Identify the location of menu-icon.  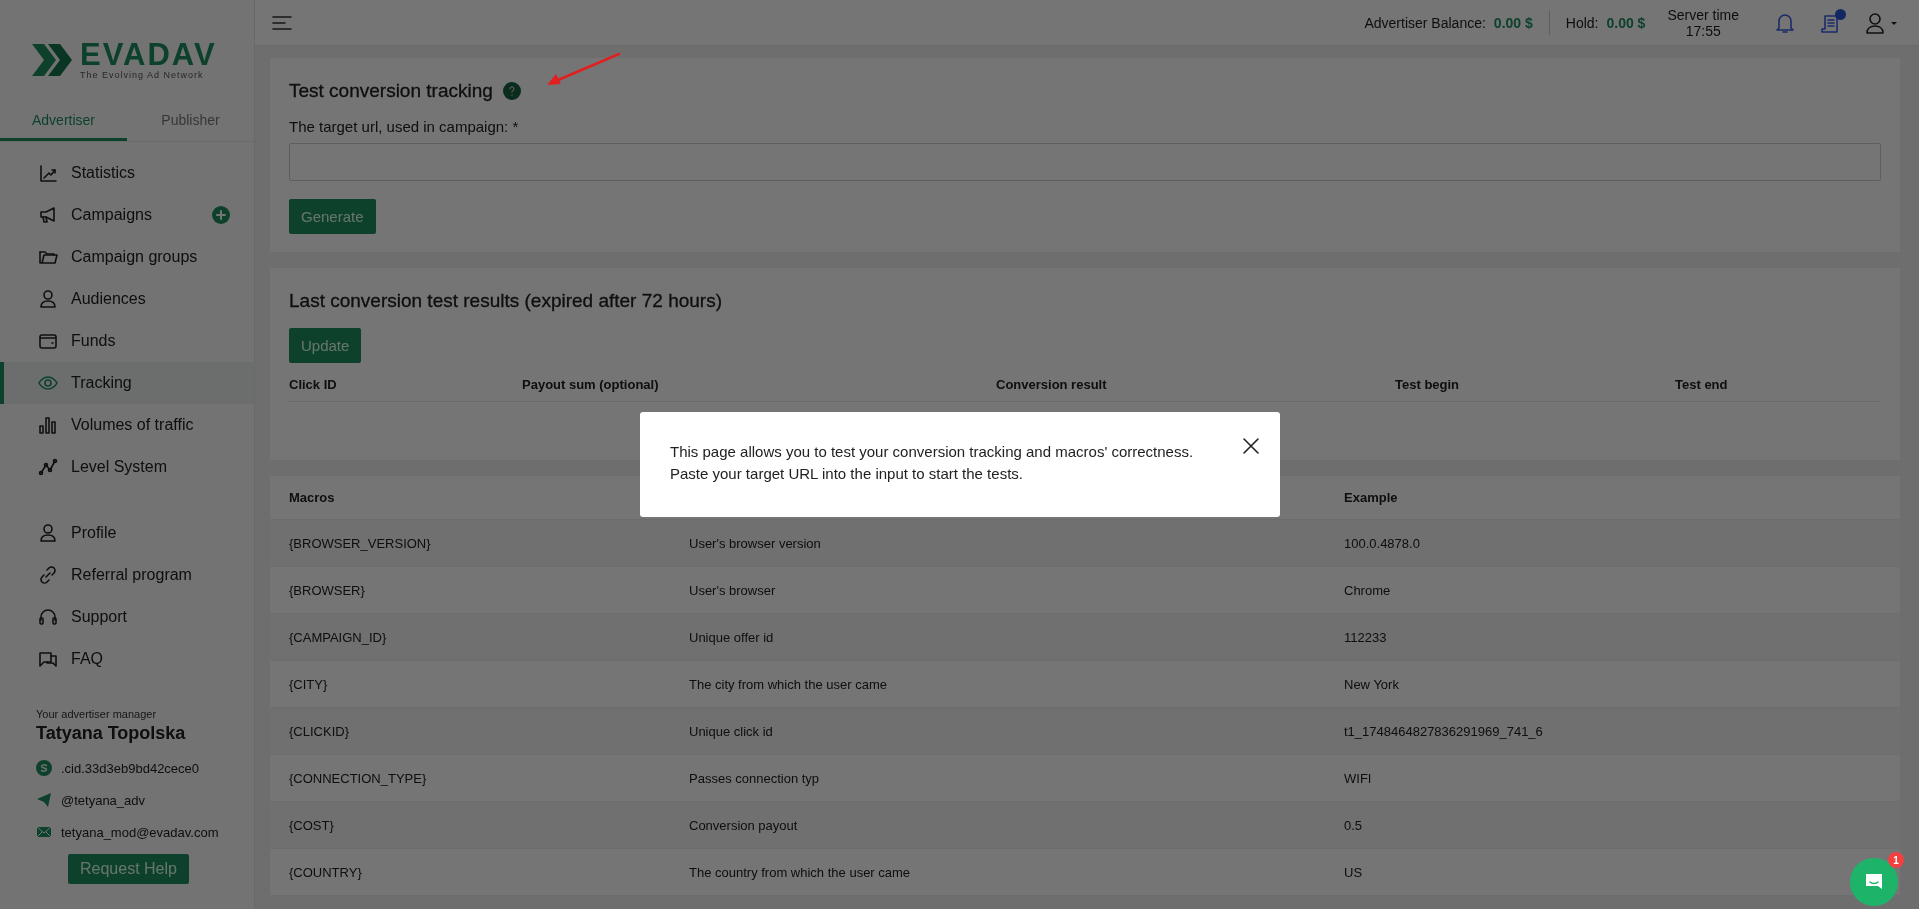
(282, 22).